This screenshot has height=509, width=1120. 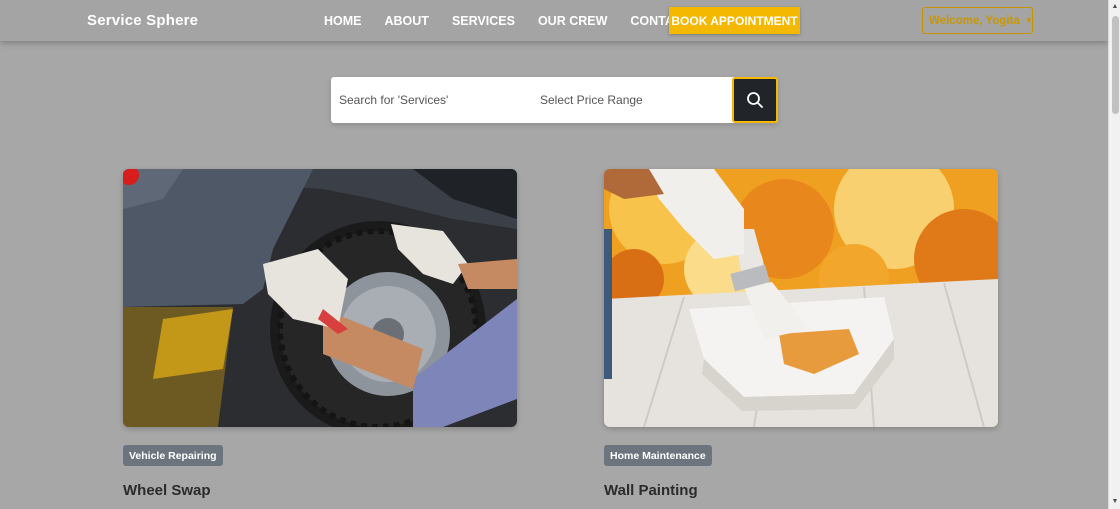 I want to click on welcome-label: Welcome, Yogita, so click(x=974, y=20).